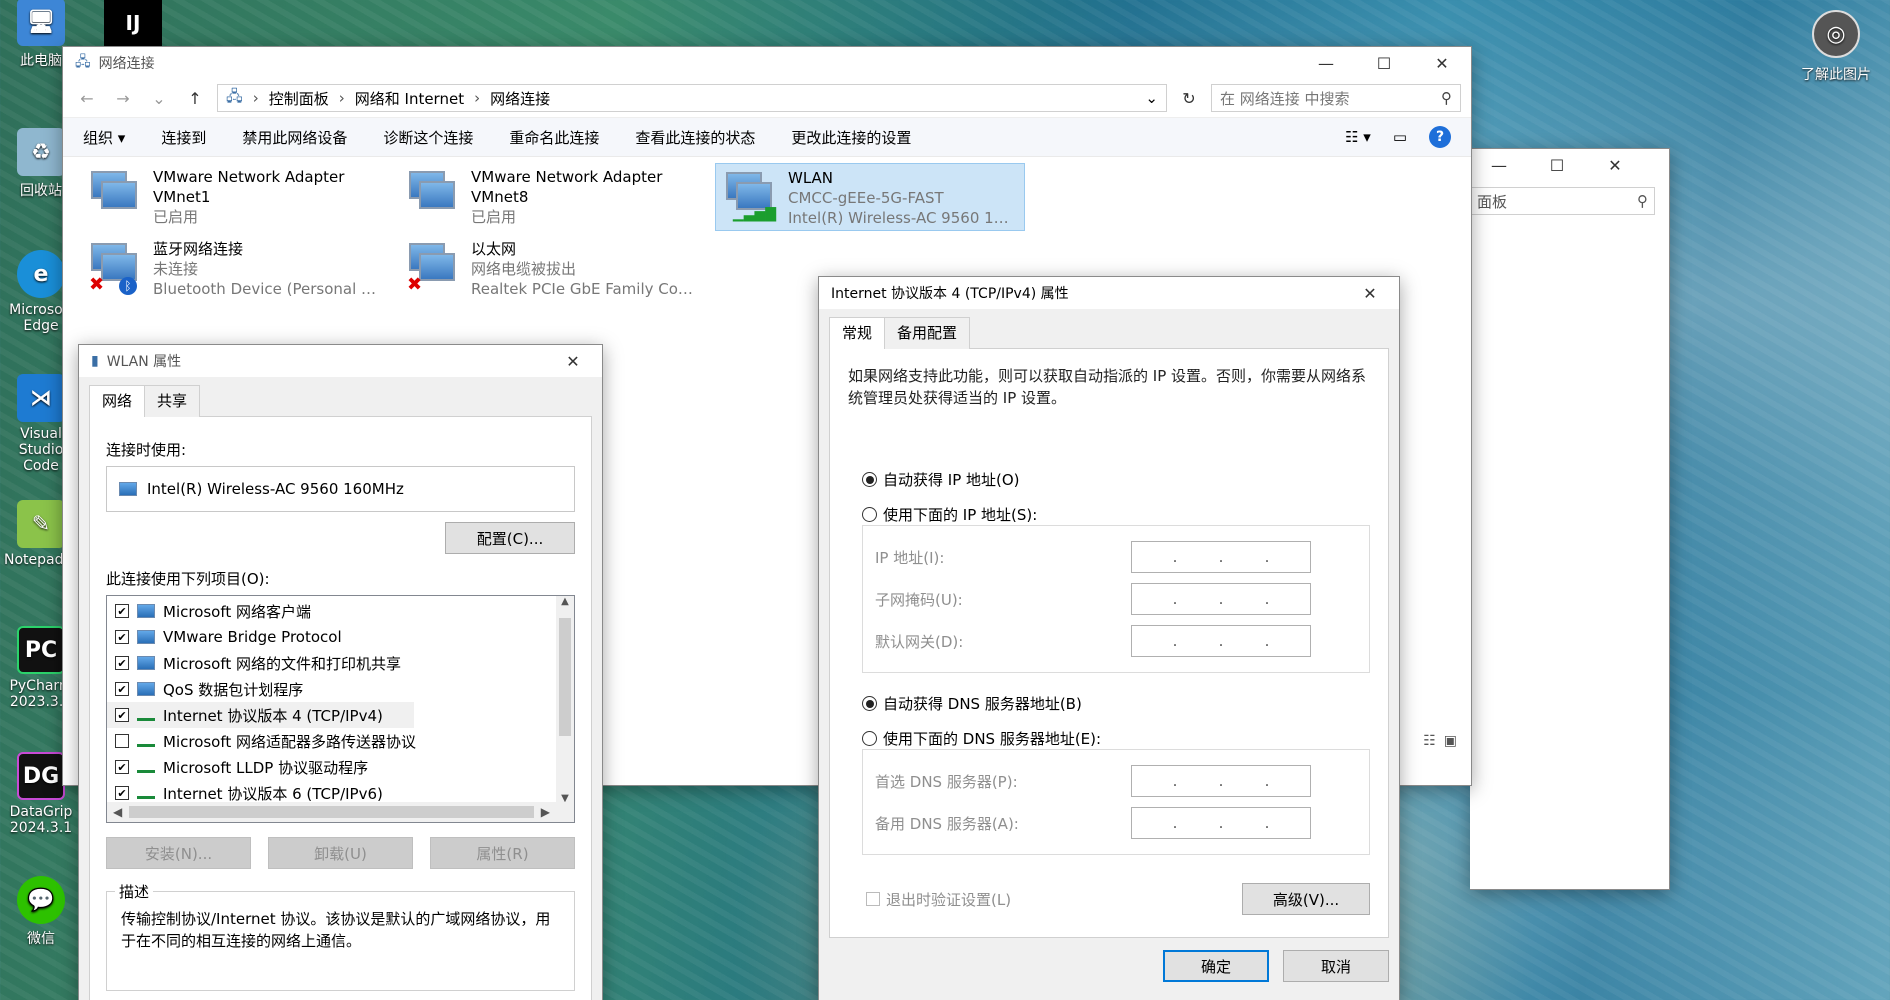  I want to click on change-settings-button: 更改此连接的设置, so click(851, 137).